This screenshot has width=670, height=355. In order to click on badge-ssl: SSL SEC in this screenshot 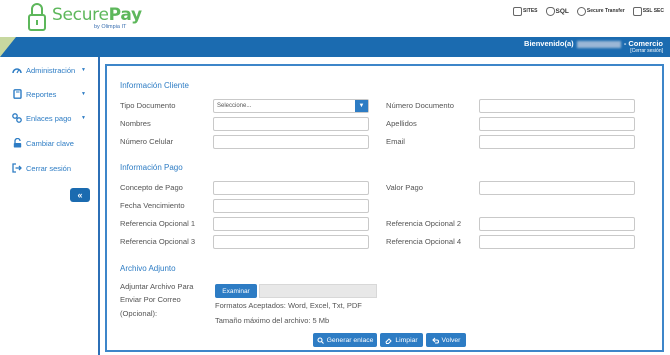, I will do `click(648, 11)`.